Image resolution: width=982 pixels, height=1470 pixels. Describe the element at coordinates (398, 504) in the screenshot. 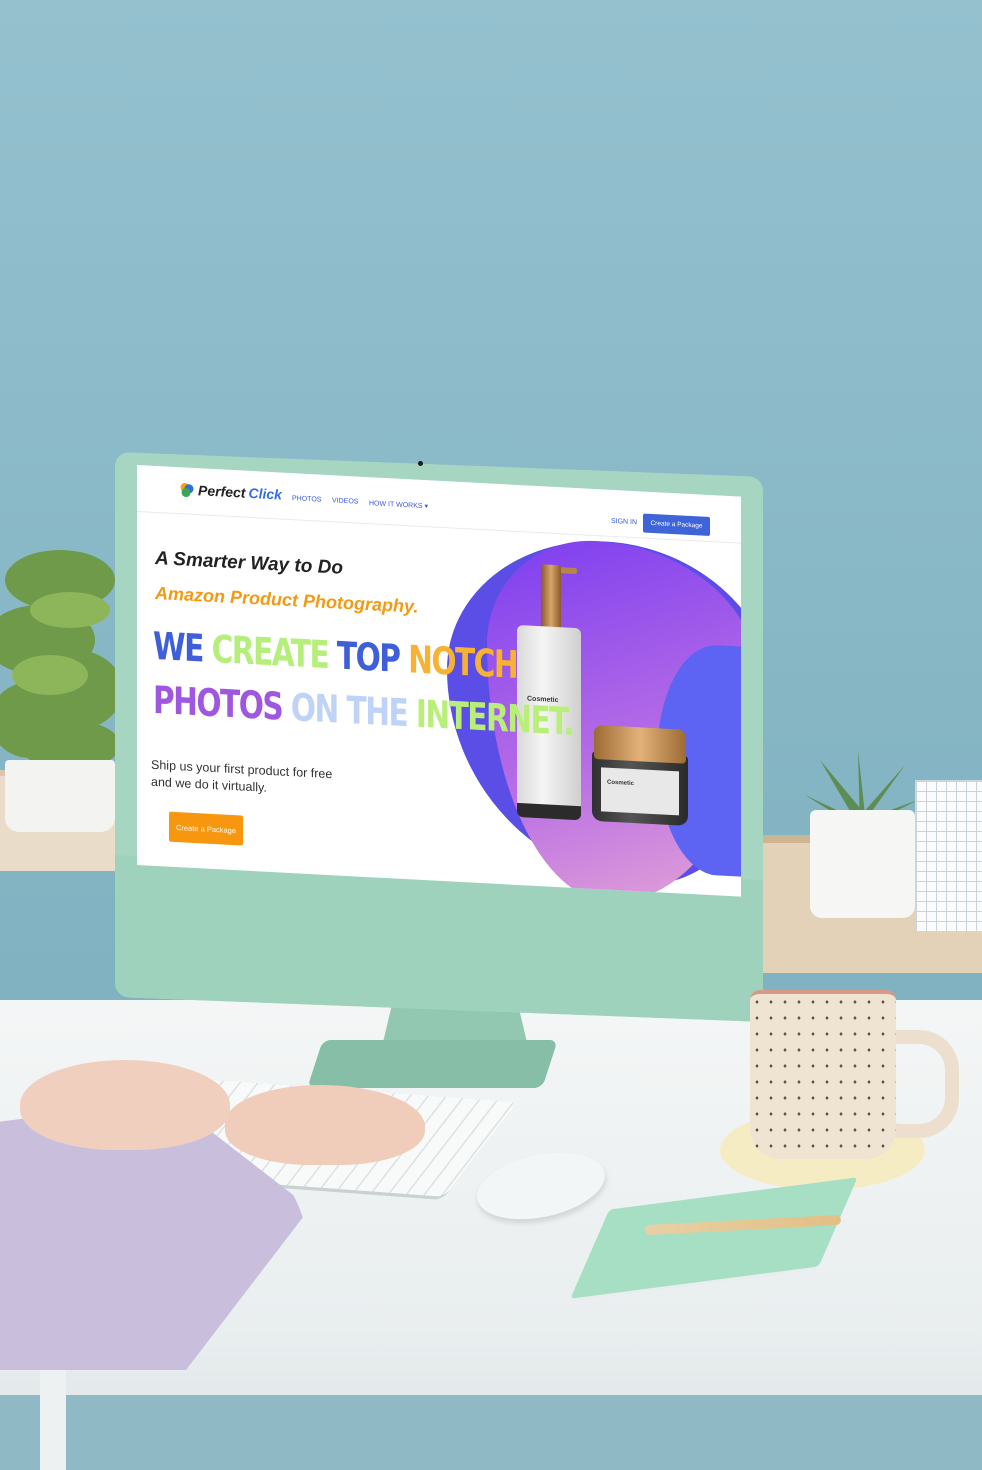

I see `nav-link-how-it-works: HOW IT WORKS ▾` at that location.